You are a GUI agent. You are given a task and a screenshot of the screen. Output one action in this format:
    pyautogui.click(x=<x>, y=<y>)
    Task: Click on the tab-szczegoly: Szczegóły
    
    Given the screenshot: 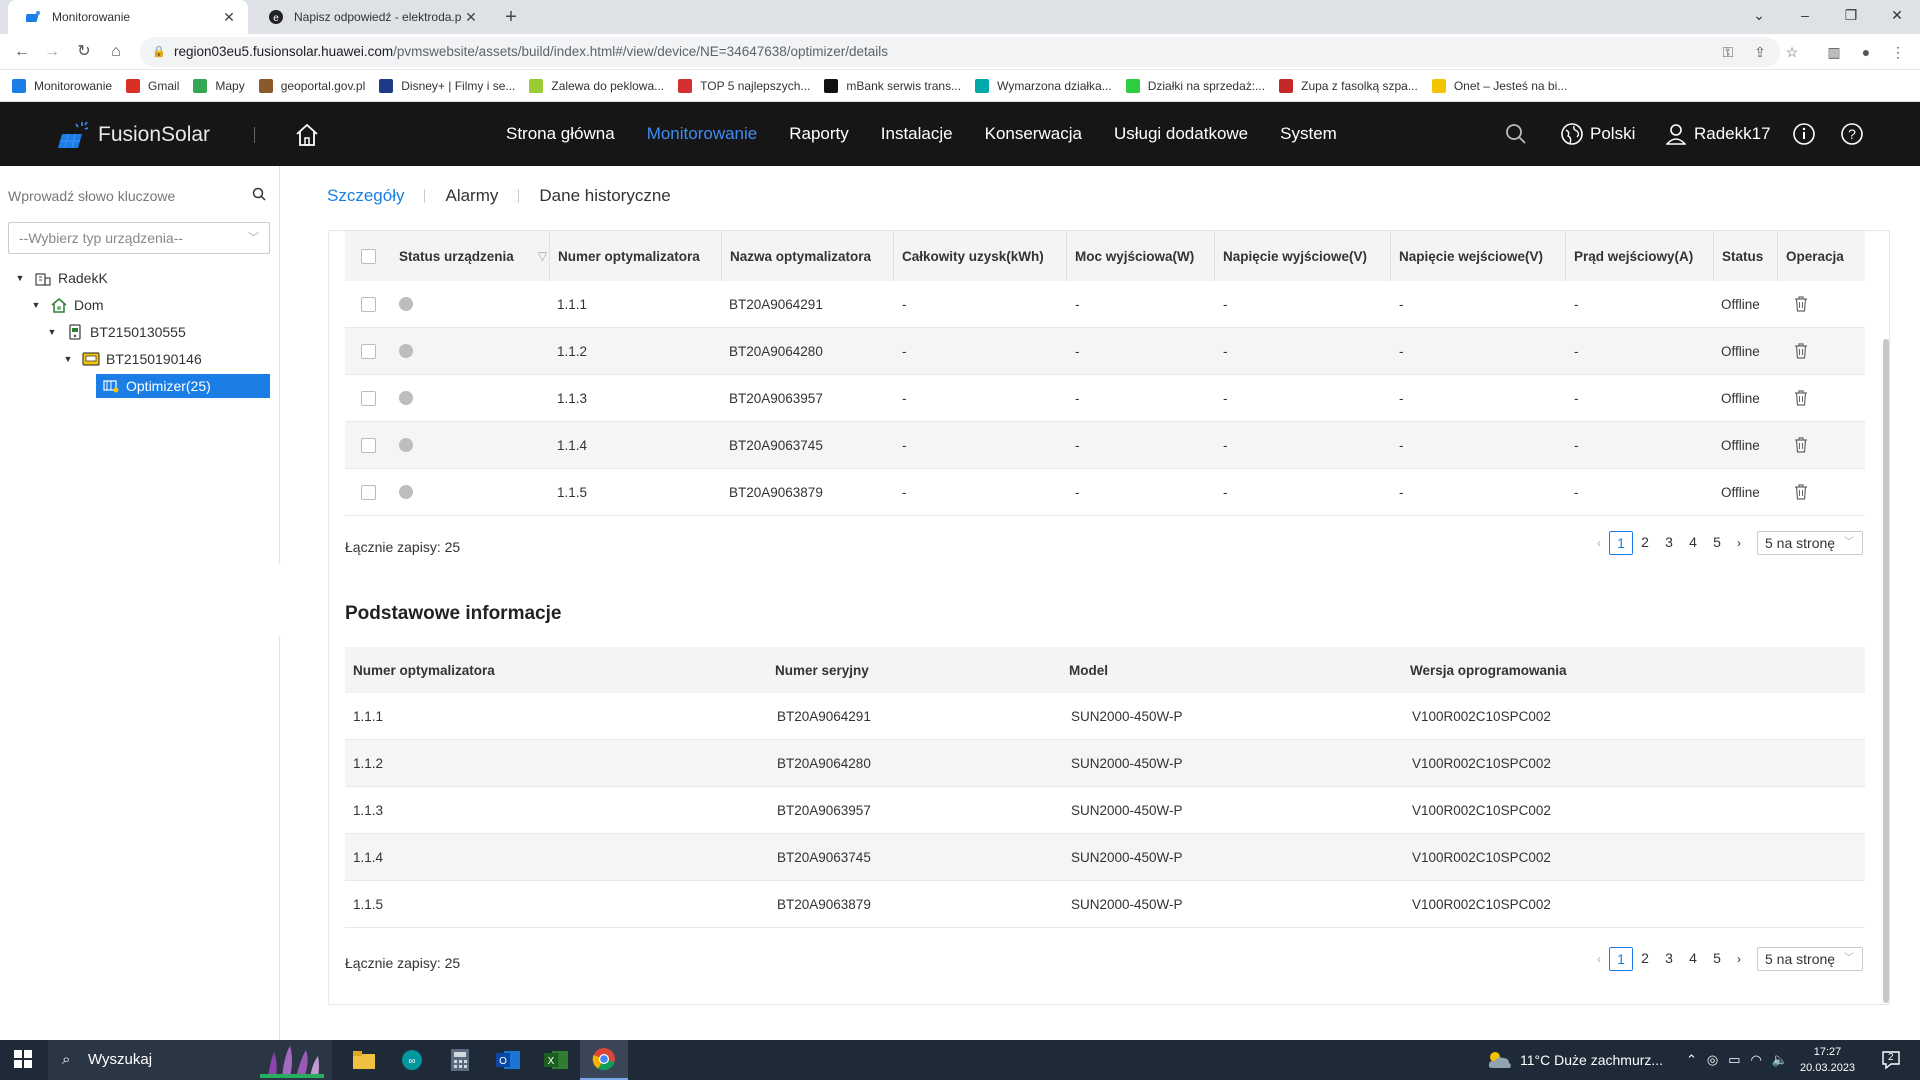 What is the action you would take?
    pyautogui.click(x=365, y=196)
    